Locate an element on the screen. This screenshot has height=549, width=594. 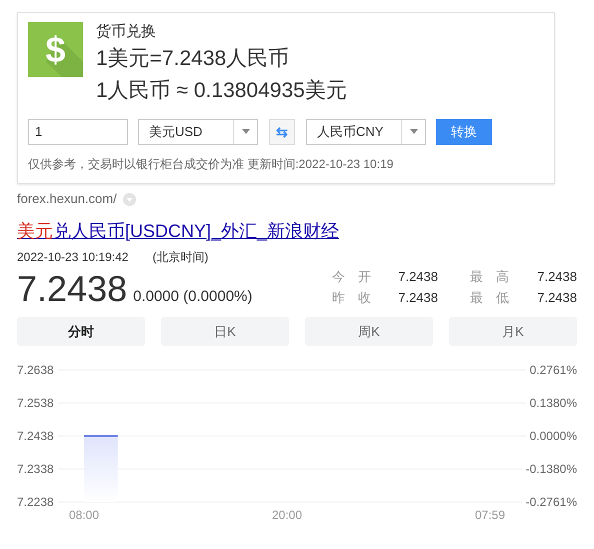
axis-label: 0.1380% is located at coordinates (551, 403).